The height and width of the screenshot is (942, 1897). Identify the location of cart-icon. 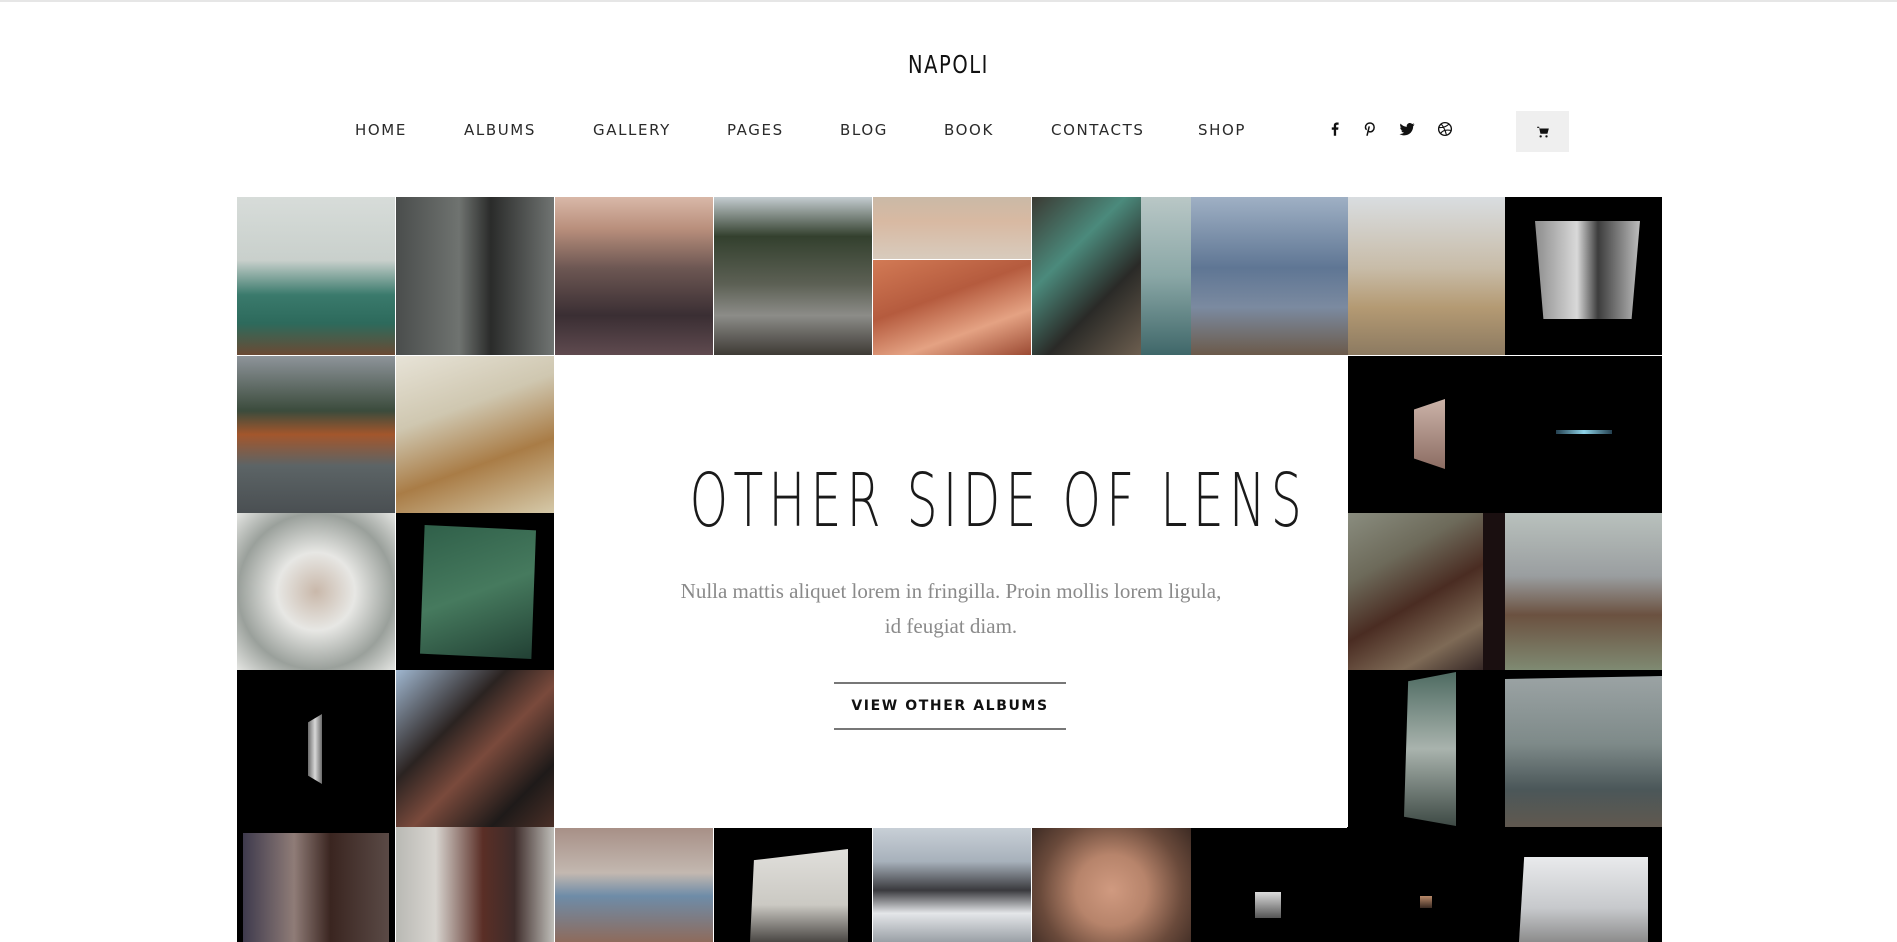
(1542, 132).